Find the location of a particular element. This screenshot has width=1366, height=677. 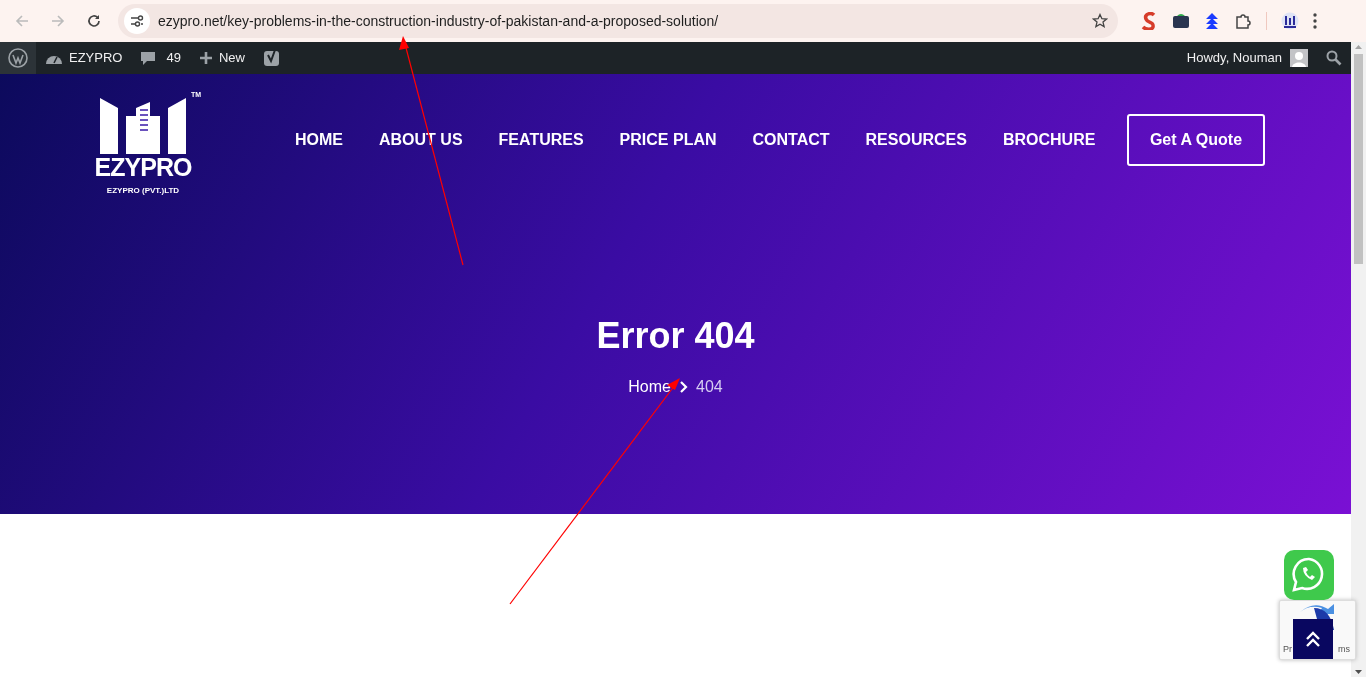

more-menu-icon is located at coordinates (1315, 21).